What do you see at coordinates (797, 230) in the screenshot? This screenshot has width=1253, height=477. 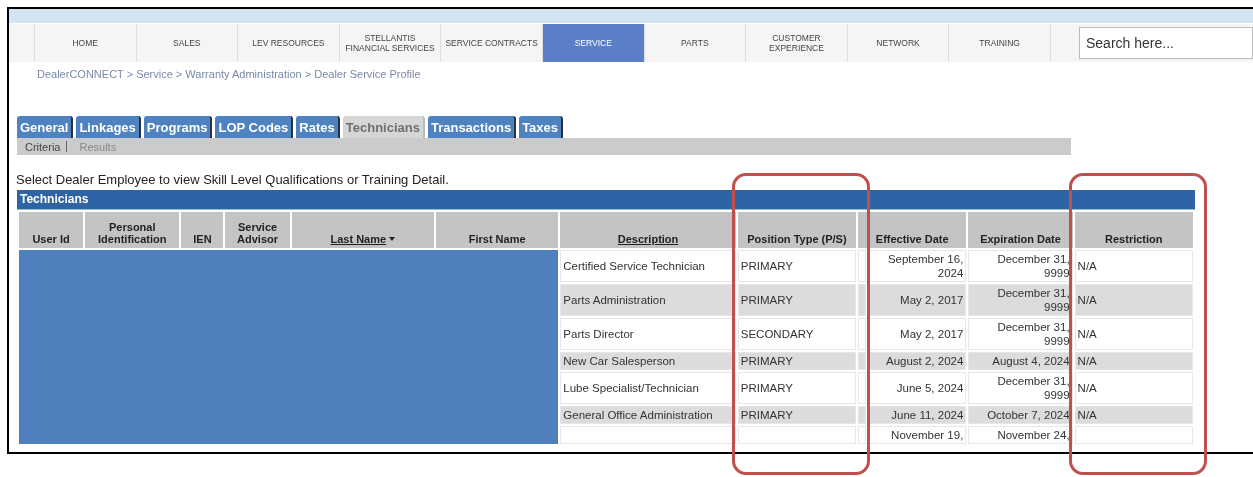 I see `column-header: Position Type (P/S)` at bounding box center [797, 230].